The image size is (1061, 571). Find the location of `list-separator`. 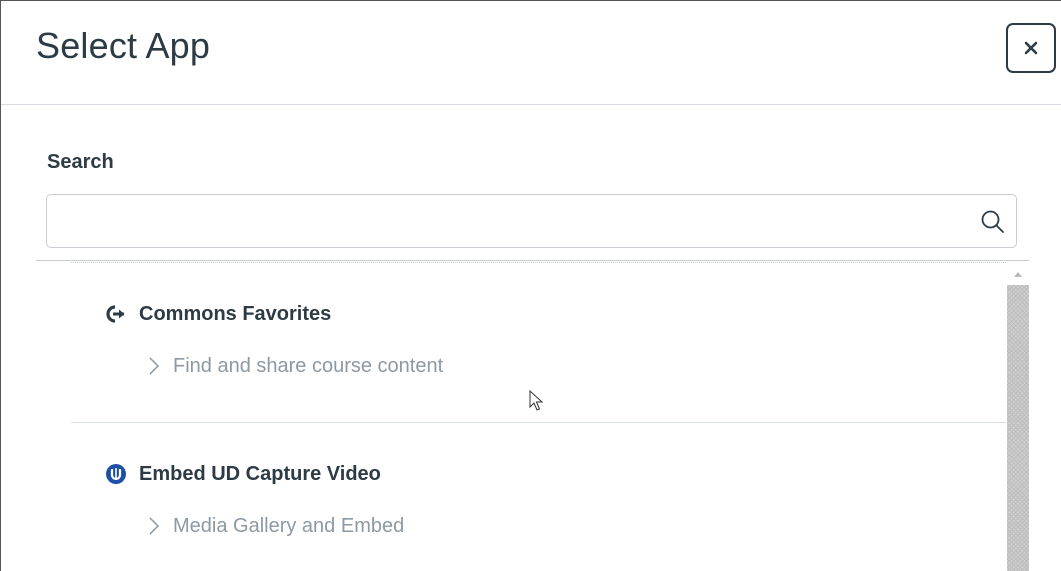

list-separator is located at coordinates (532, 260).